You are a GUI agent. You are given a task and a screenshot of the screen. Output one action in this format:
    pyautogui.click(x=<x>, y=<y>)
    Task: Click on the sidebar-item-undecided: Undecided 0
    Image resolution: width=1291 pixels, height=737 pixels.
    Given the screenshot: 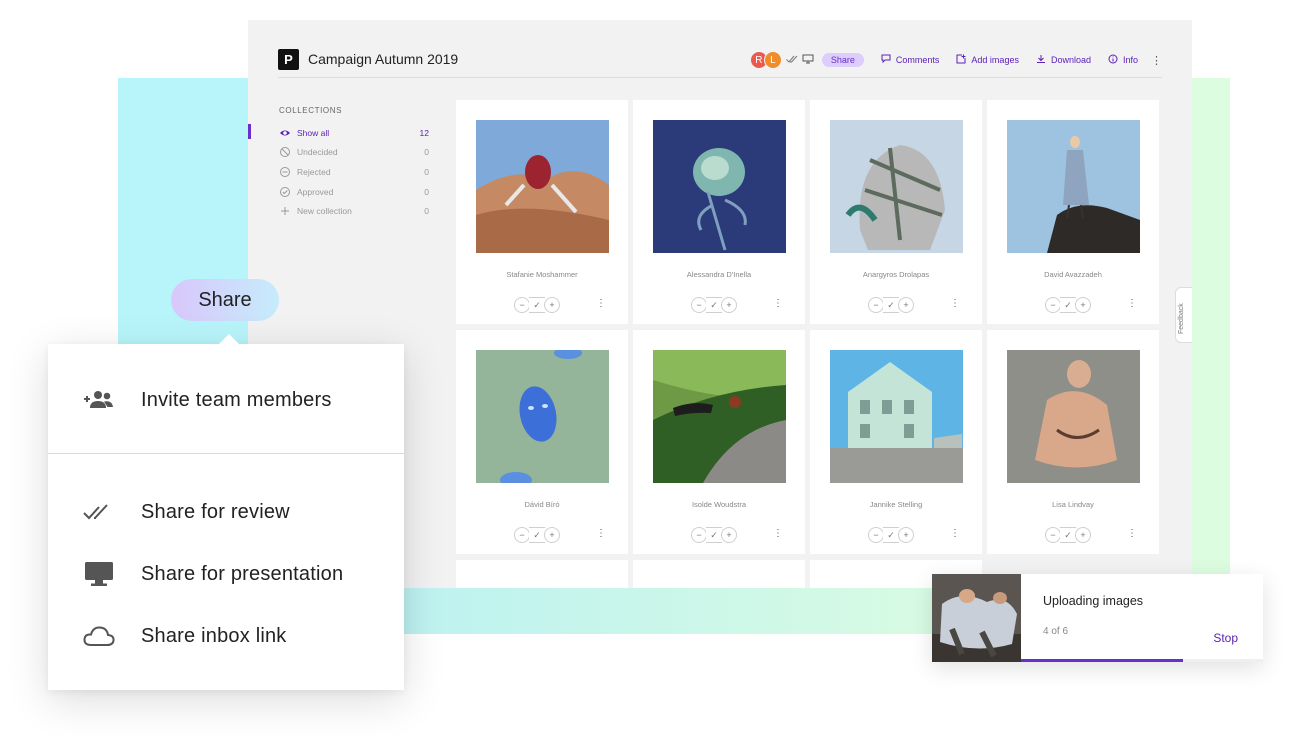 What is the action you would take?
    pyautogui.click(x=354, y=153)
    